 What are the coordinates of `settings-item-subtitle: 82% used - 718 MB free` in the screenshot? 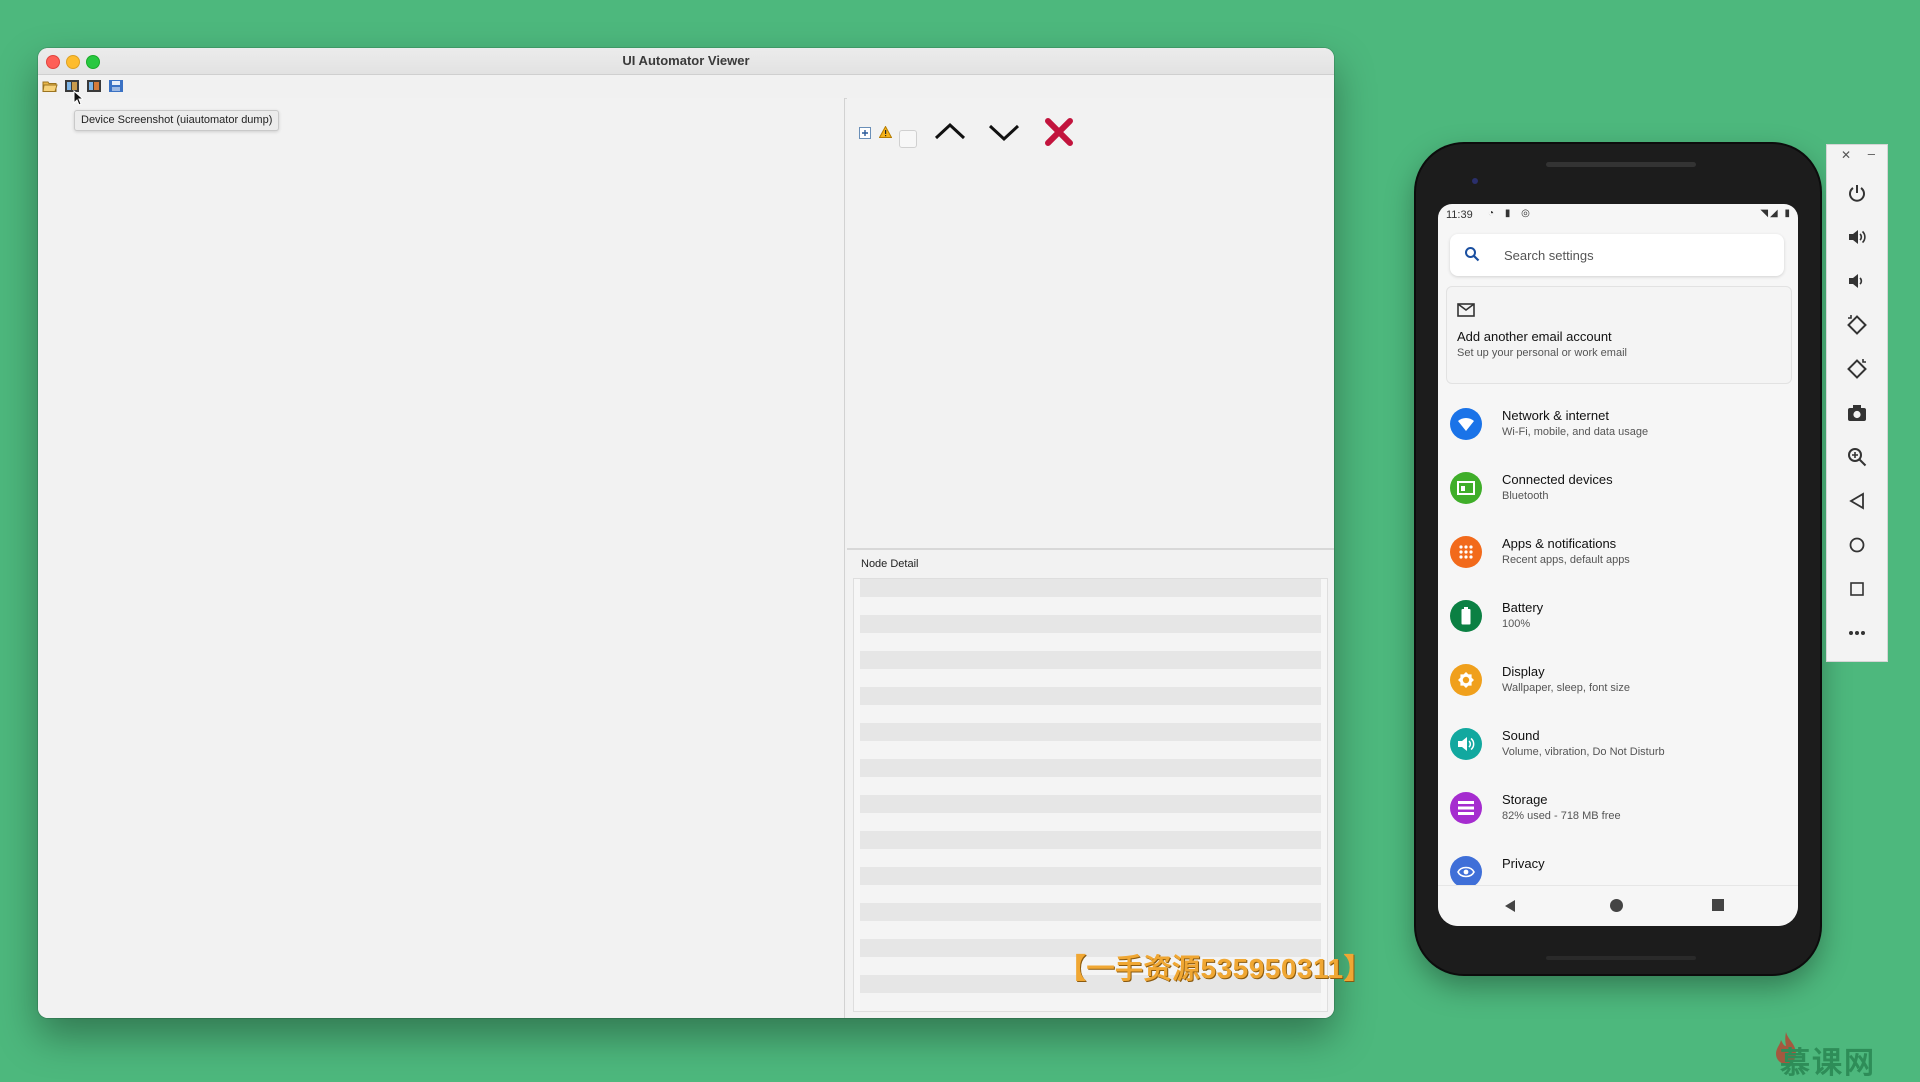 It's located at (1561, 816).